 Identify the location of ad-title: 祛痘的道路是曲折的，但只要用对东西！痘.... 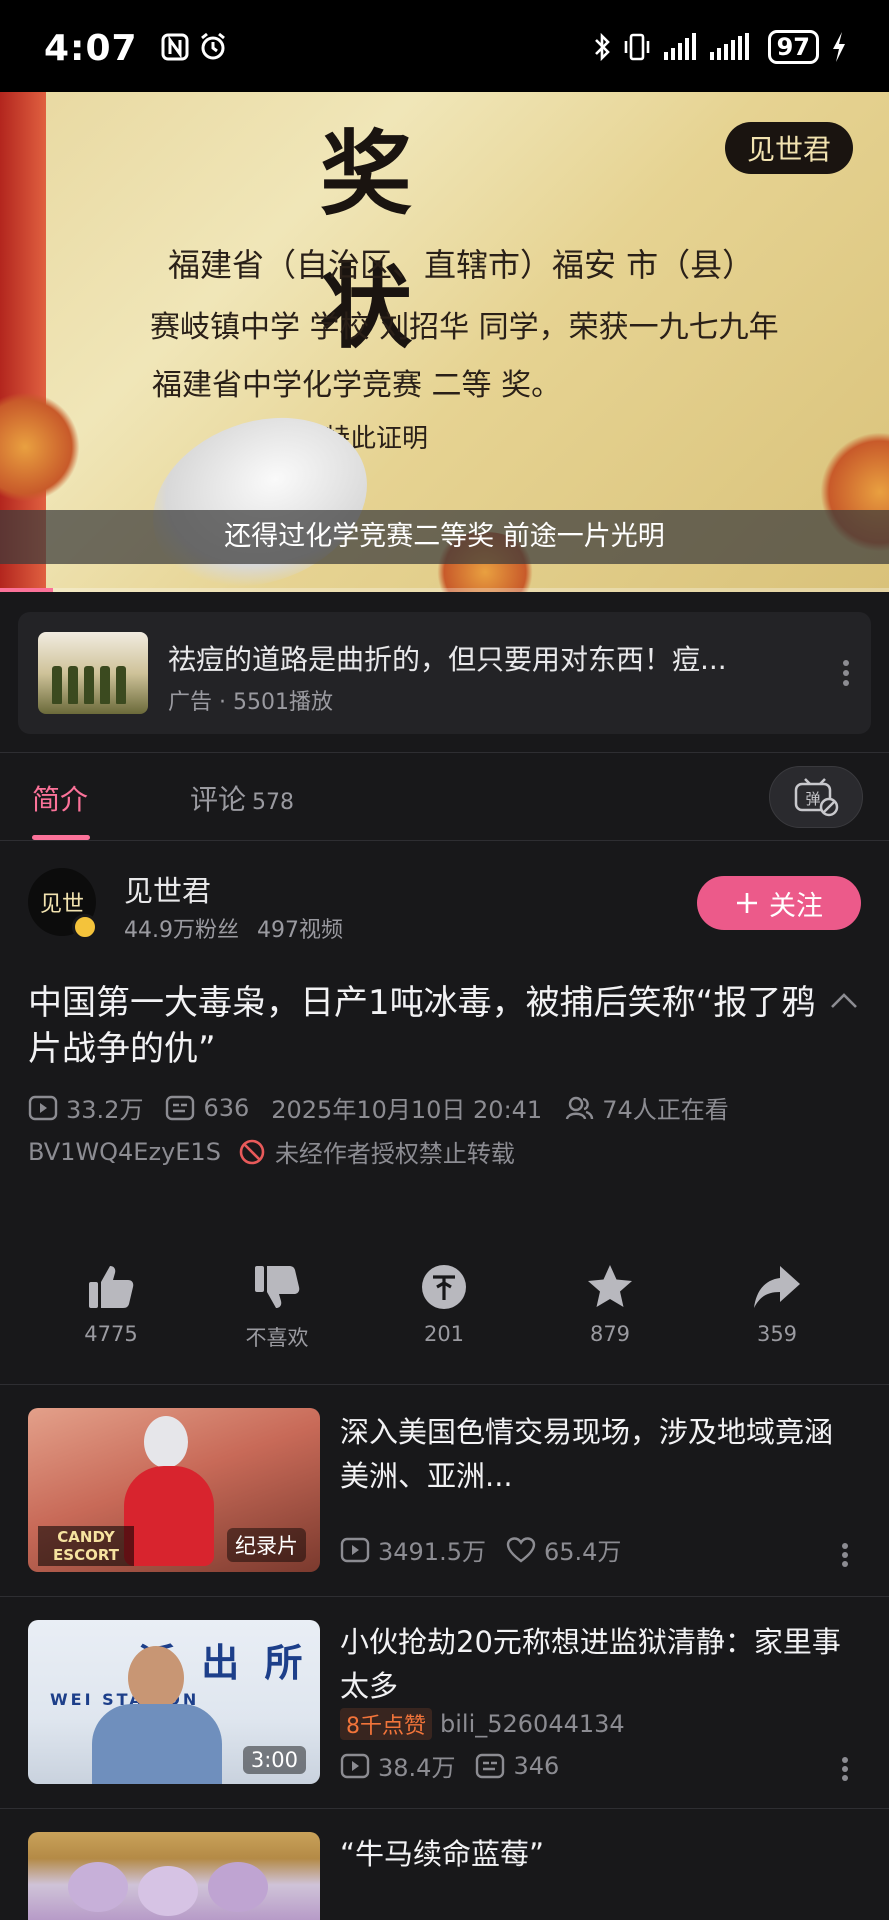
(447, 659).